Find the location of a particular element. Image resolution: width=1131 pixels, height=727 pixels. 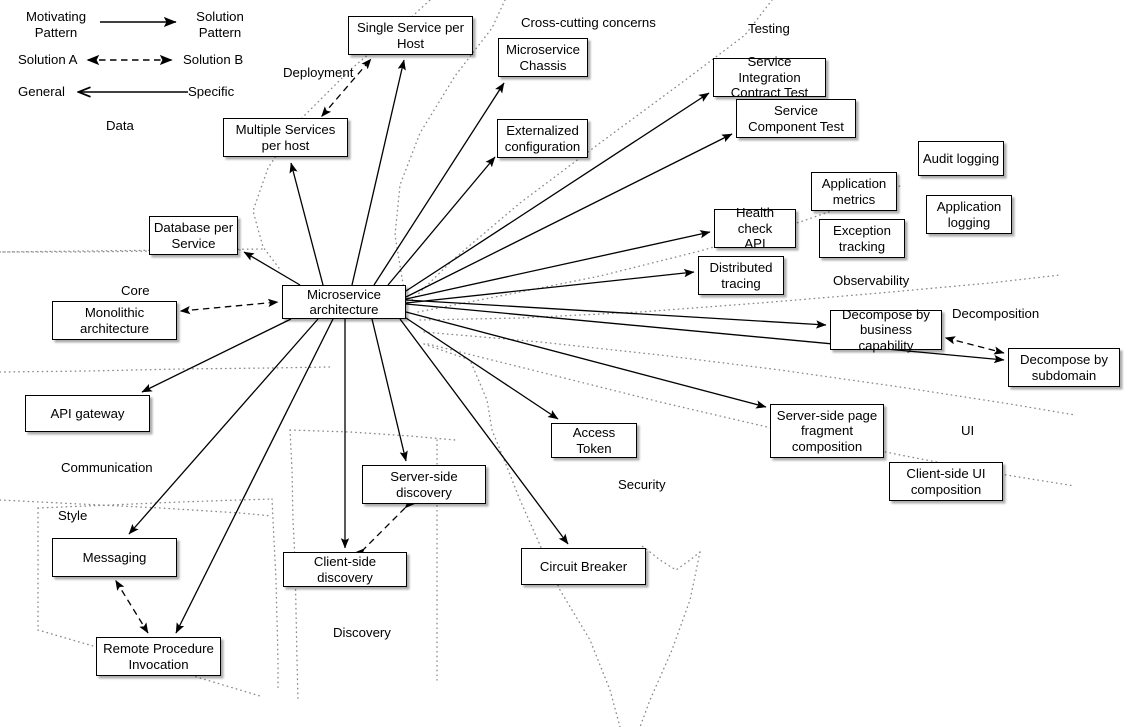

edge-hub-to-server-side-discovery is located at coordinates (389, 390).